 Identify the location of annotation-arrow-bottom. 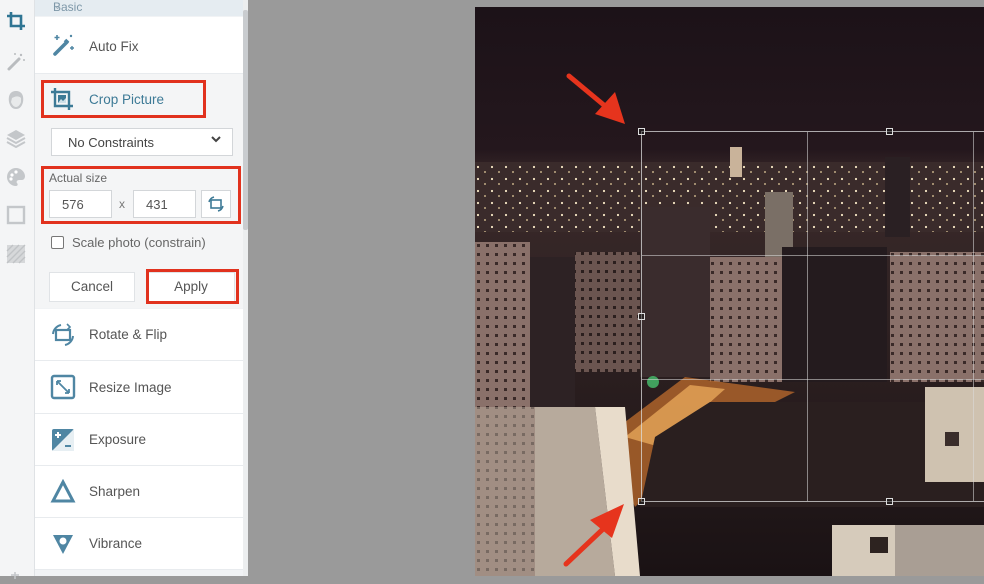
(593, 535).